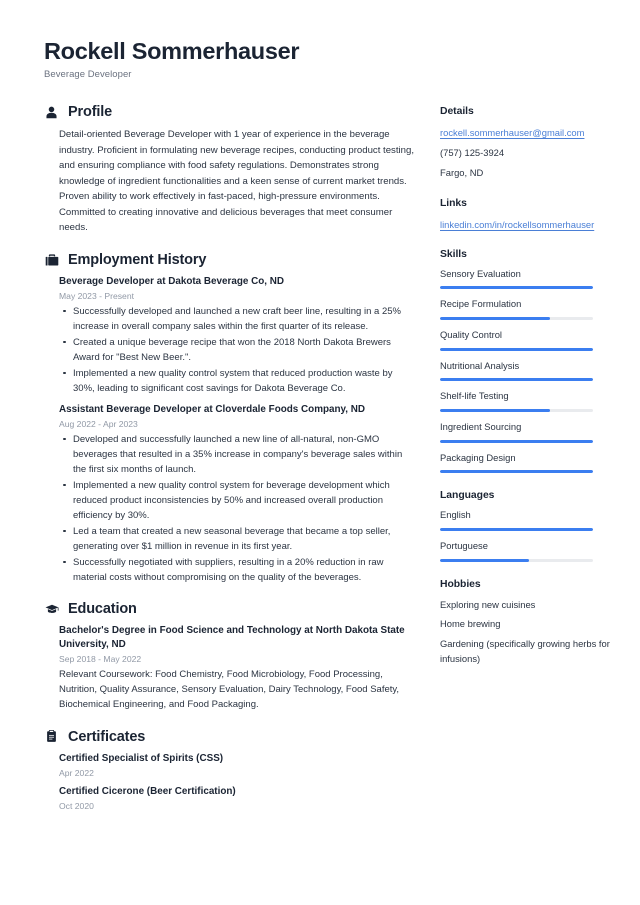 The width and height of the screenshot is (640, 905). Describe the element at coordinates (96, 295) in the screenshot. I see `employment-entry-date: May 2023 - Present` at that location.